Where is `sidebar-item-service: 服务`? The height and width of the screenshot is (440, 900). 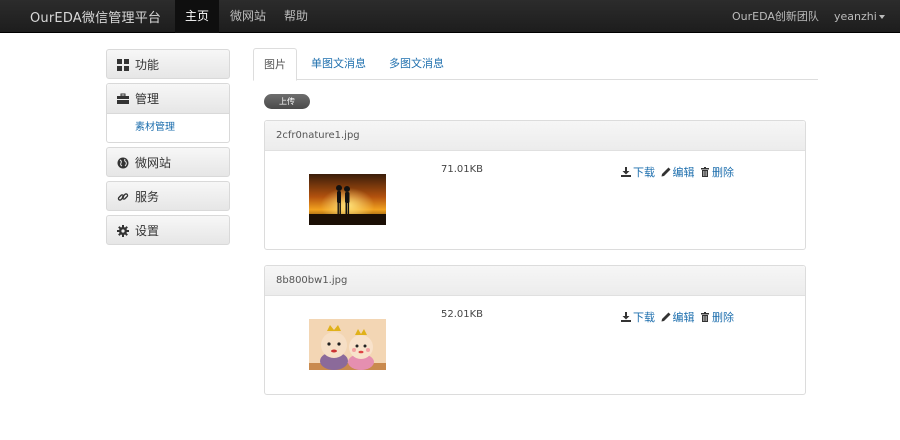
sidebar-item-service: 服务 is located at coordinates (168, 196).